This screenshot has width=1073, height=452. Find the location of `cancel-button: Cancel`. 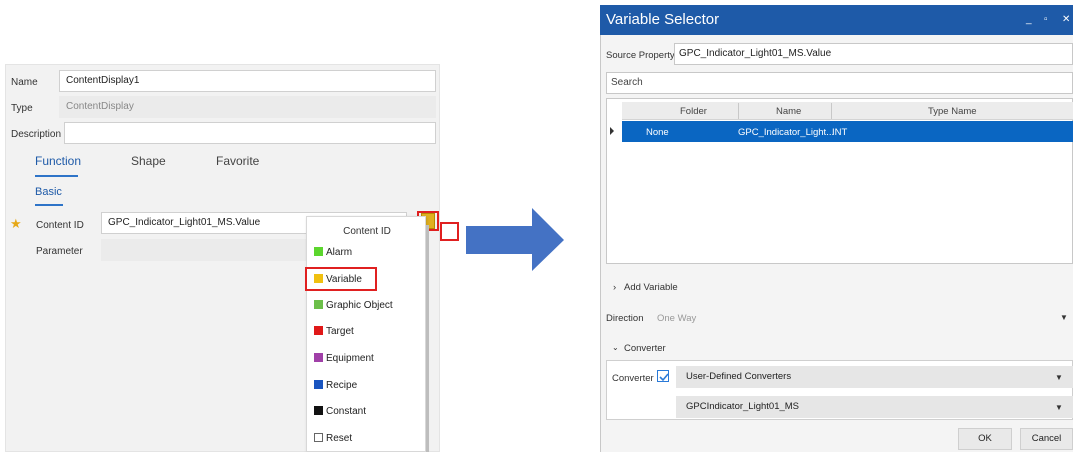

cancel-button: Cancel is located at coordinates (1046, 439).